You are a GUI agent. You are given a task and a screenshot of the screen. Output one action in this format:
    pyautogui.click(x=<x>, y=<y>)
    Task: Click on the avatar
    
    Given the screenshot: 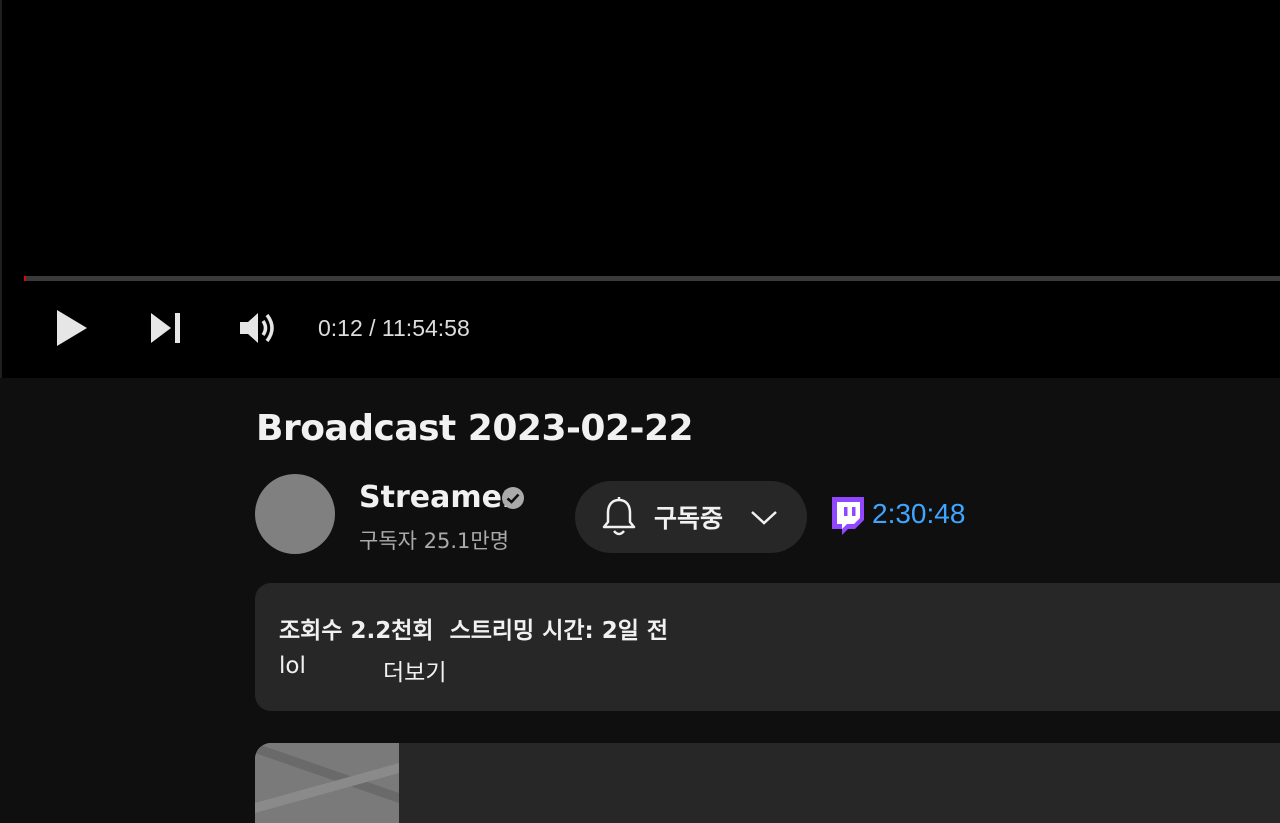 What is the action you would take?
    pyautogui.click(x=295, y=514)
    